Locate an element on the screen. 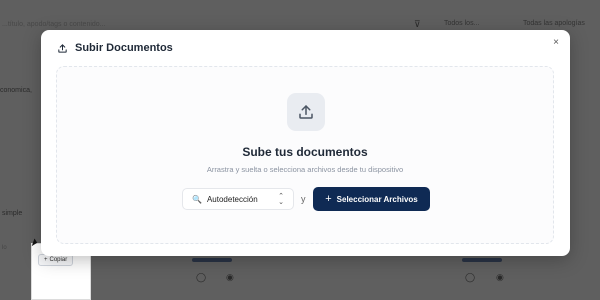 The image size is (600, 300). copy-button-label: Copiar is located at coordinates (58, 260).